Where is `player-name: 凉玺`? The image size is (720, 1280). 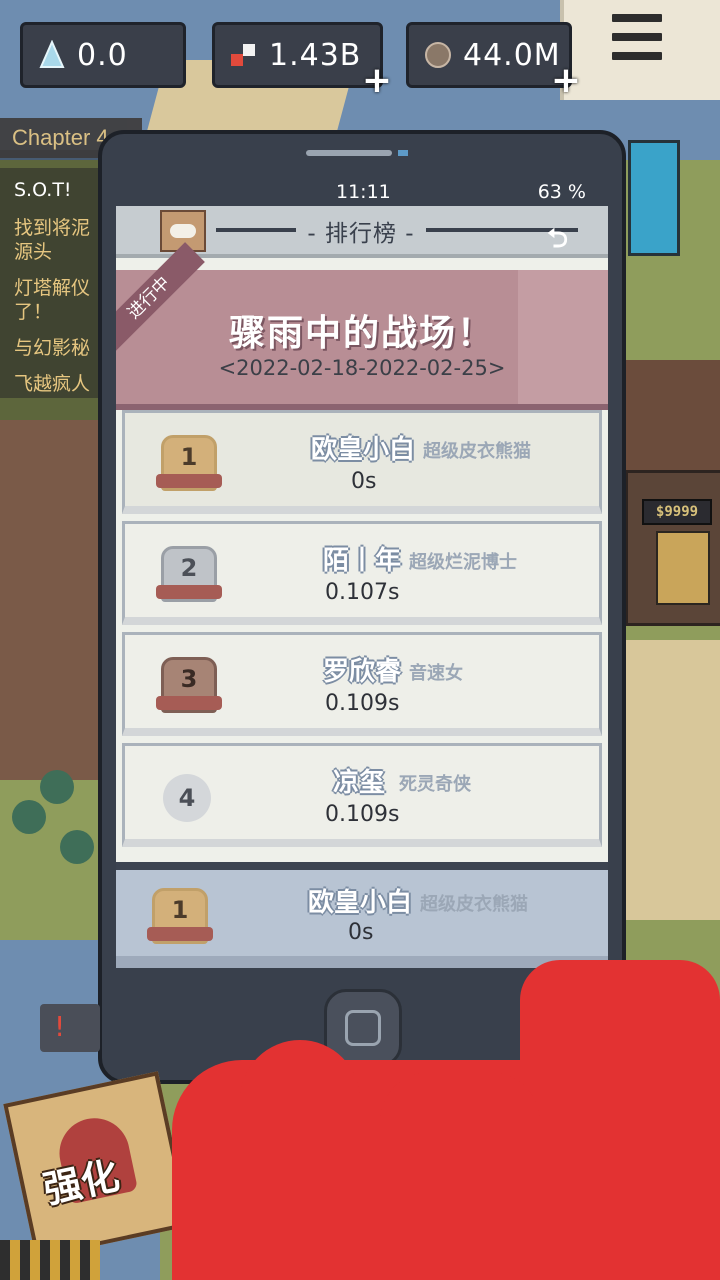
player-name: 凉玺 is located at coordinates (359, 783).